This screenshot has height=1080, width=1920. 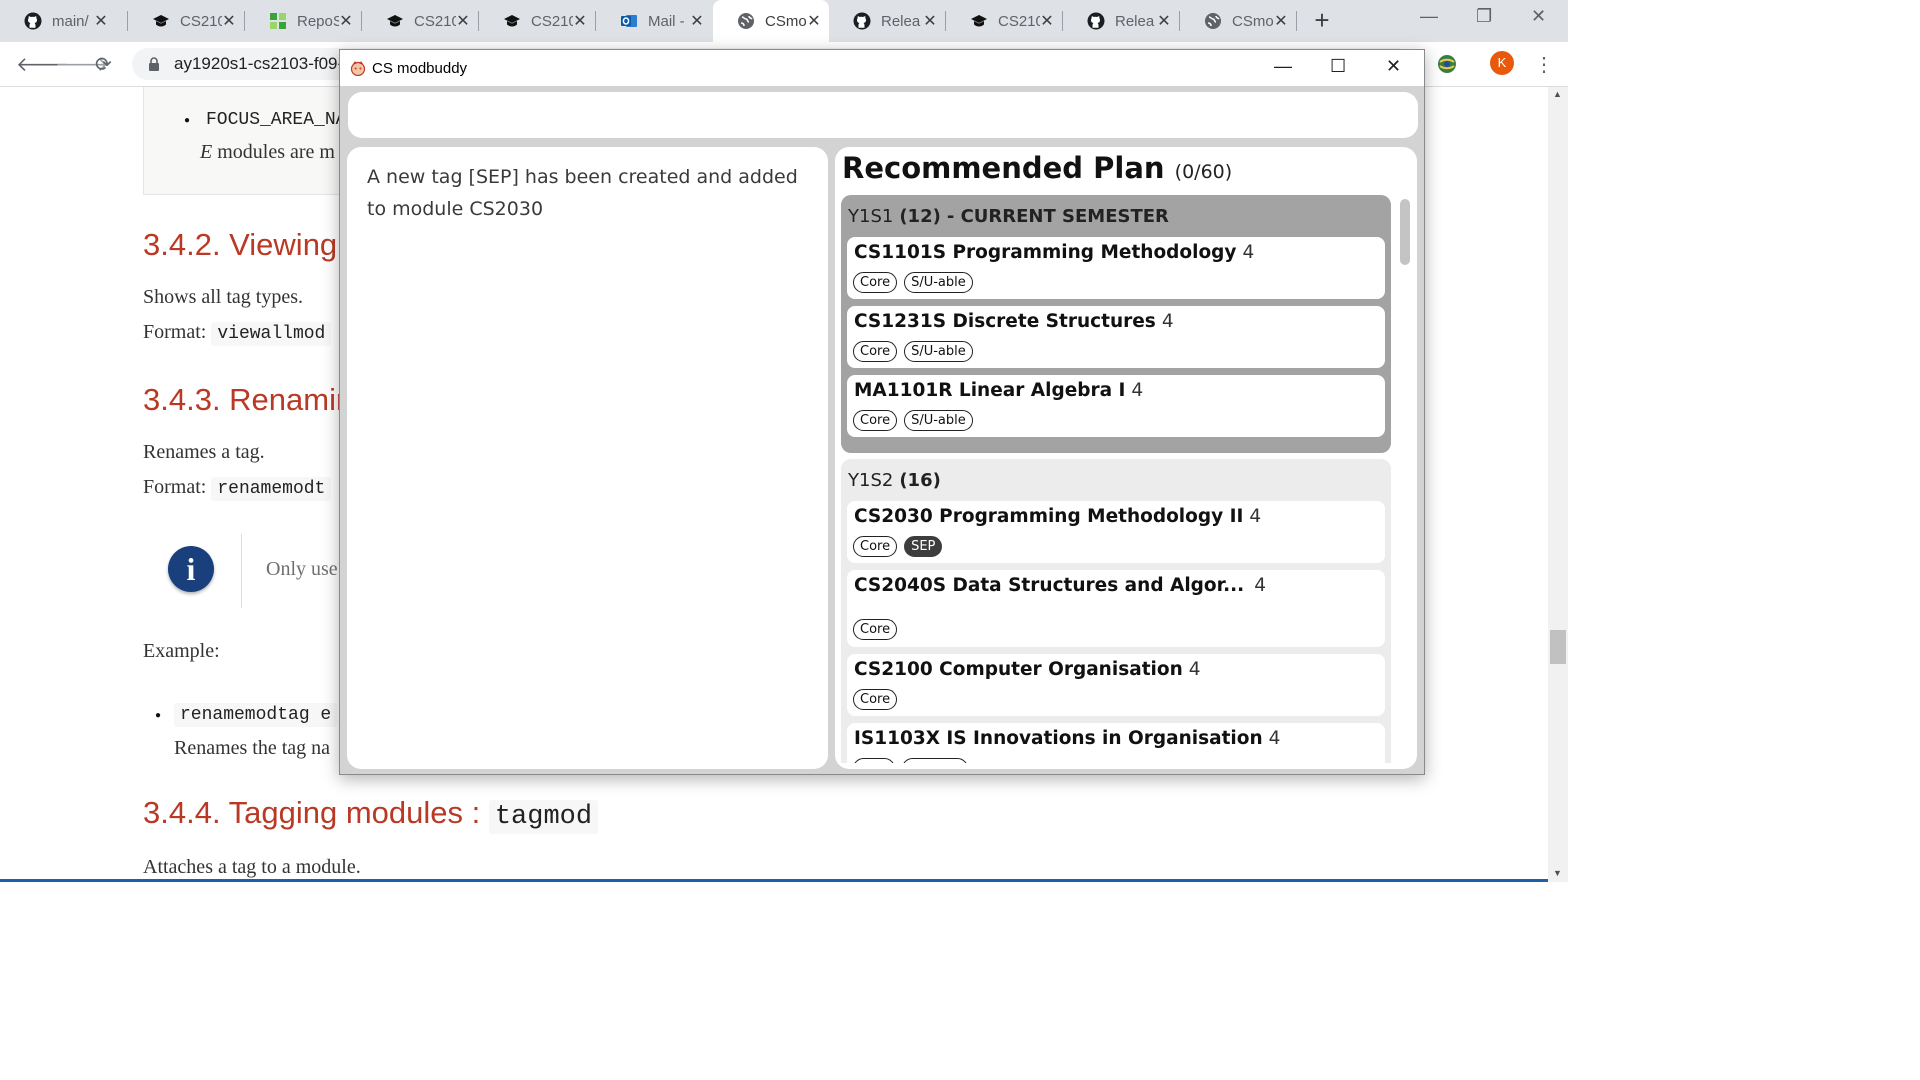 What do you see at coordinates (241, 571) in the screenshot?
I see `admonition-divider` at bounding box center [241, 571].